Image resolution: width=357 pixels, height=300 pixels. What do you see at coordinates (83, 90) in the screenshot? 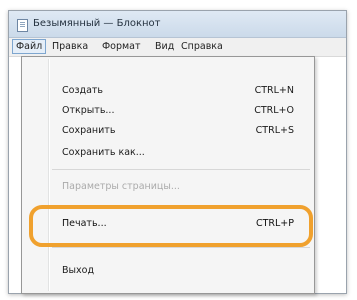
I see `menu-item-label: Создать` at bounding box center [83, 90].